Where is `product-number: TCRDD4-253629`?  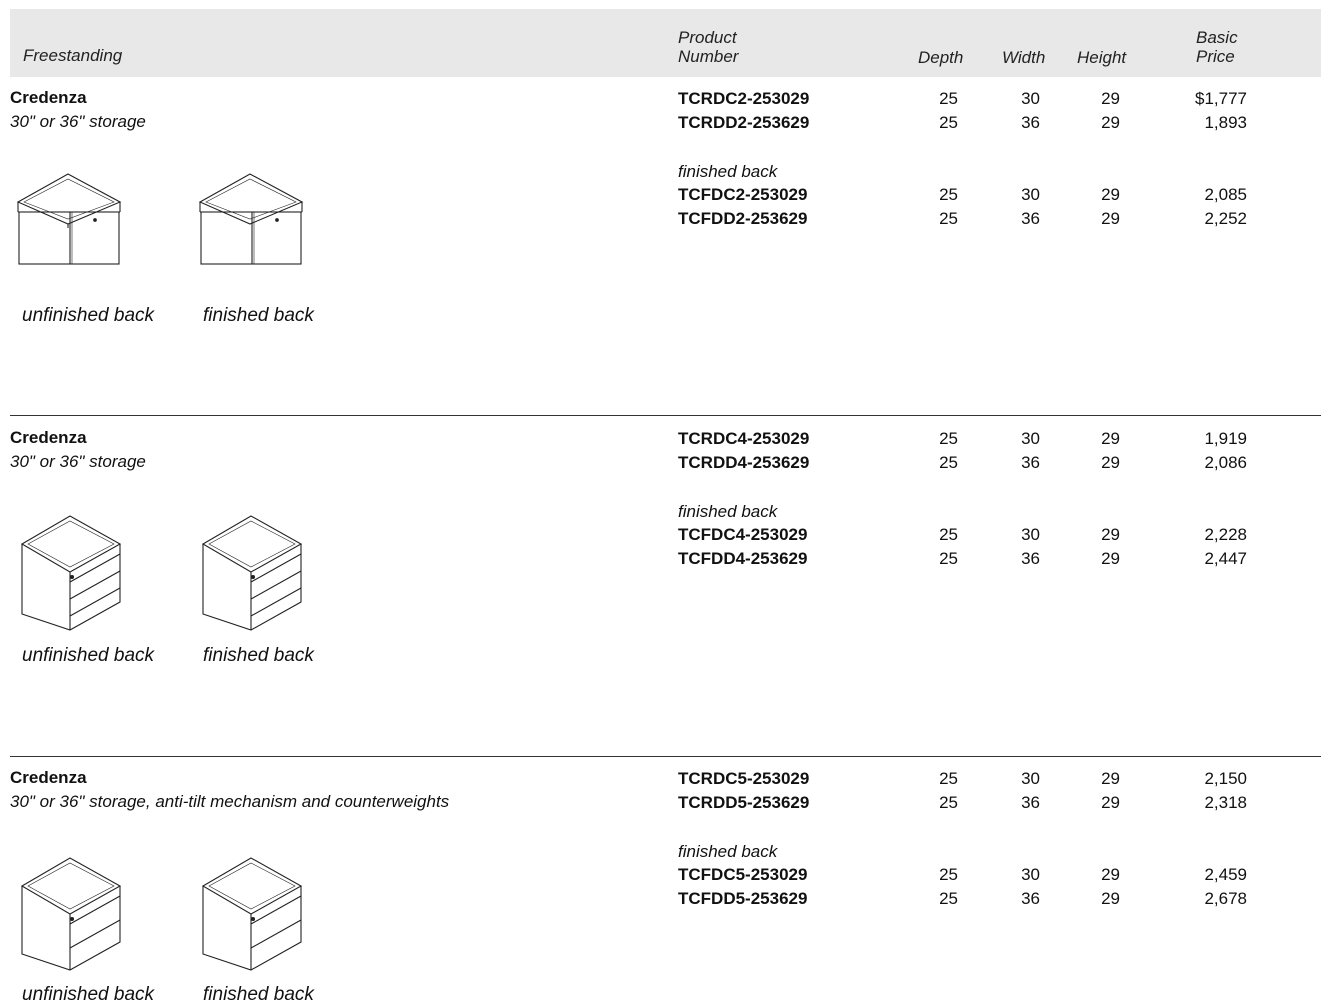
product-number: TCRDD4-253629 is located at coordinates (744, 462).